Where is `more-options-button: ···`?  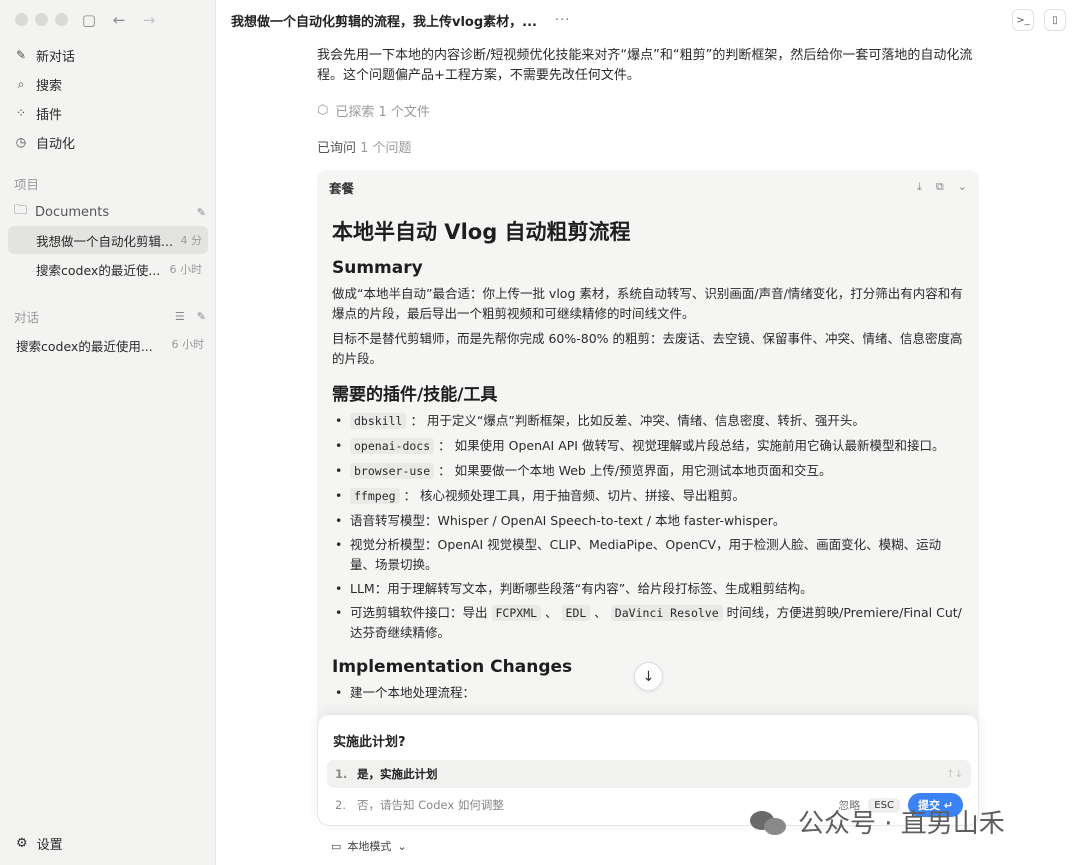
more-options-button: ··· is located at coordinates (562, 20).